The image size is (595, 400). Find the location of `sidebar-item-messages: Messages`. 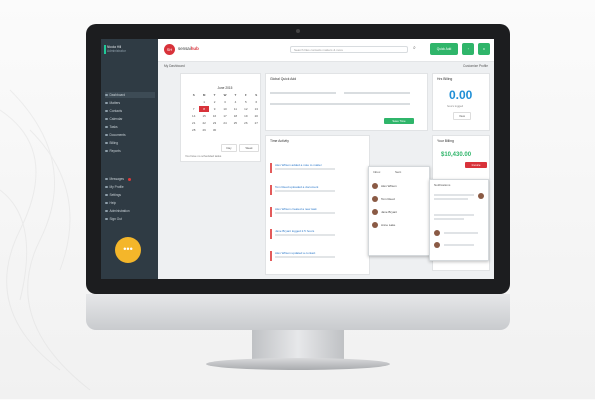

sidebar-item-messages: Messages is located at coordinates (130, 179).